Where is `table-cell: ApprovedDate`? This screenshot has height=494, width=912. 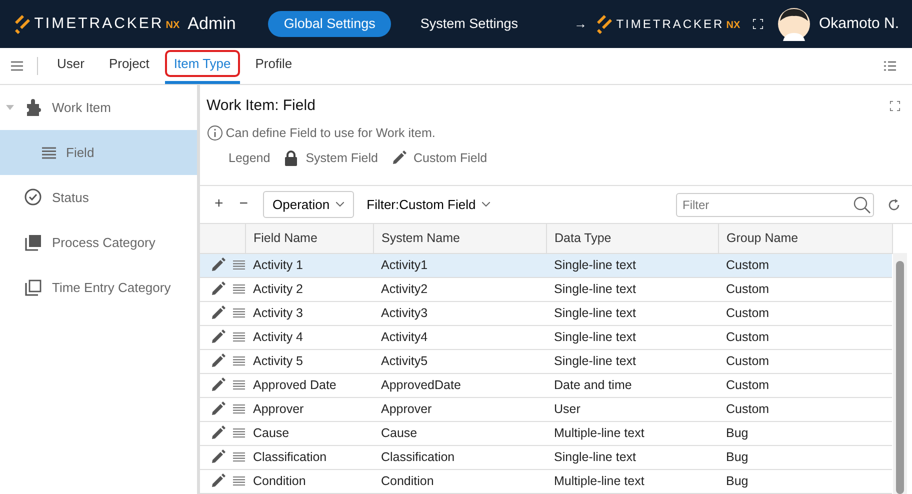 table-cell: ApprovedDate is located at coordinates (459, 385).